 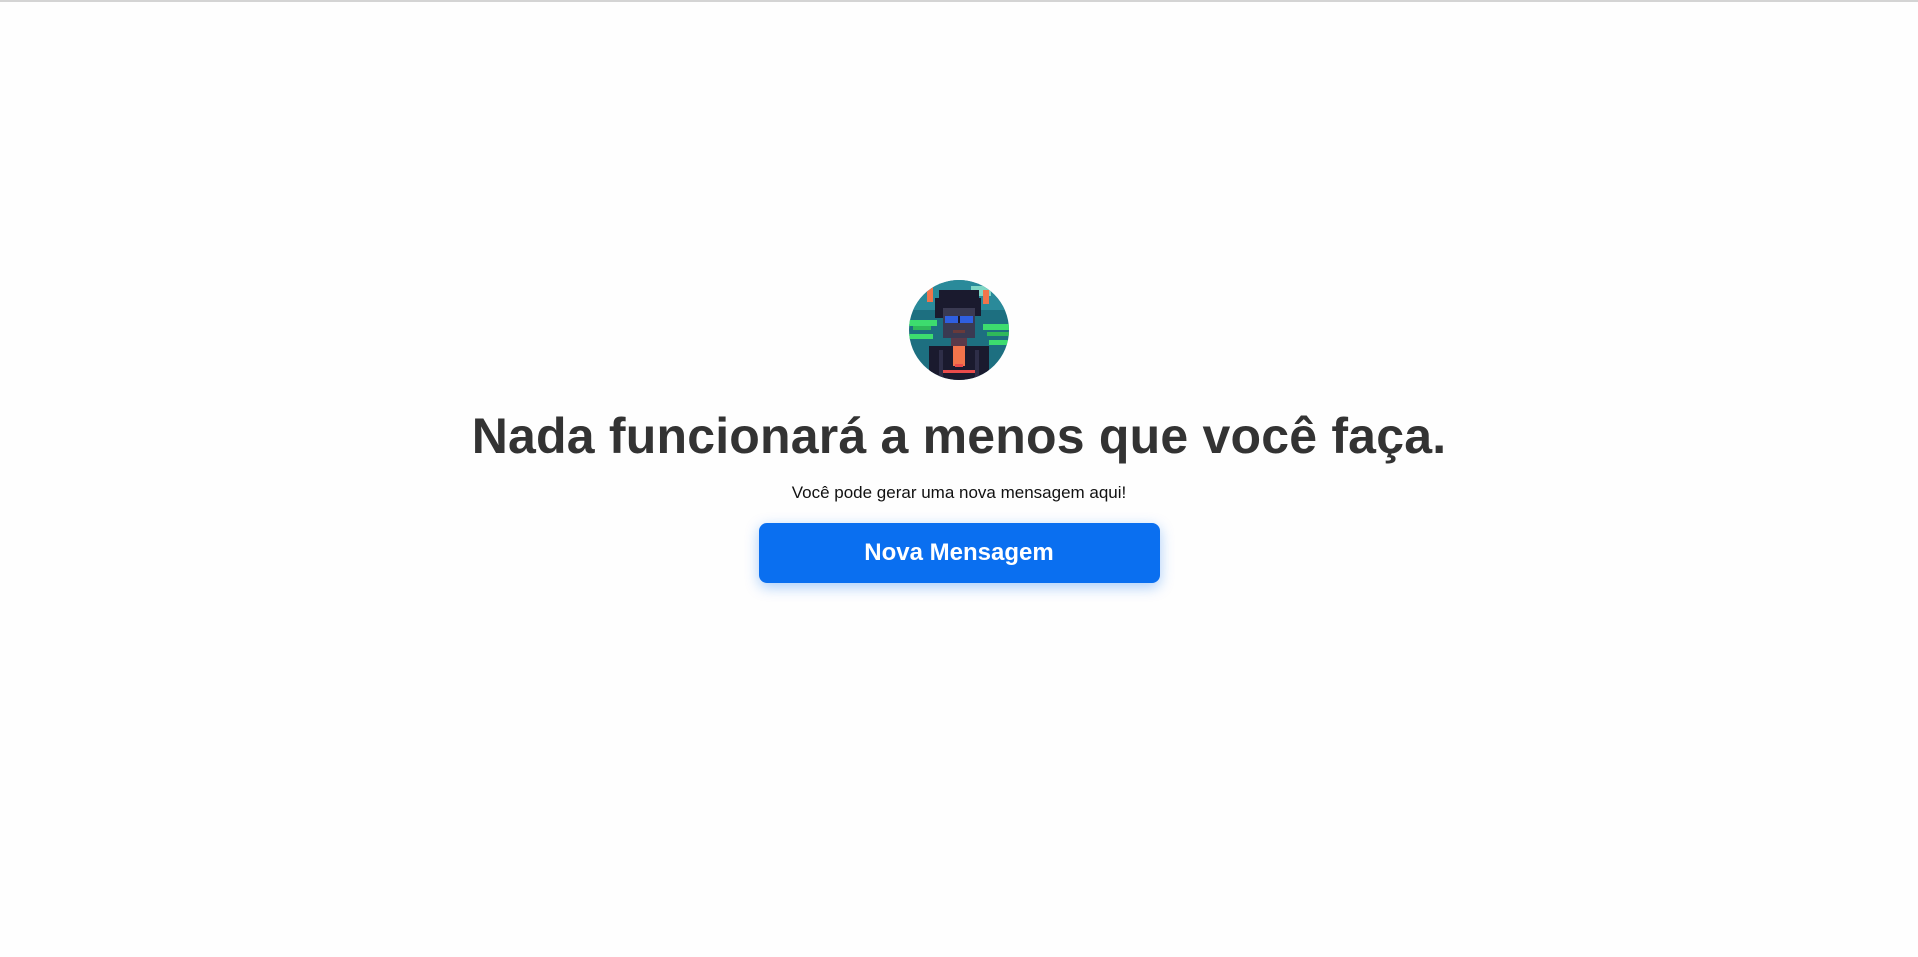 What do you see at coordinates (959, 553) in the screenshot?
I see `new-message-button: Nova Mensagem` at bounding box center [959, 553].